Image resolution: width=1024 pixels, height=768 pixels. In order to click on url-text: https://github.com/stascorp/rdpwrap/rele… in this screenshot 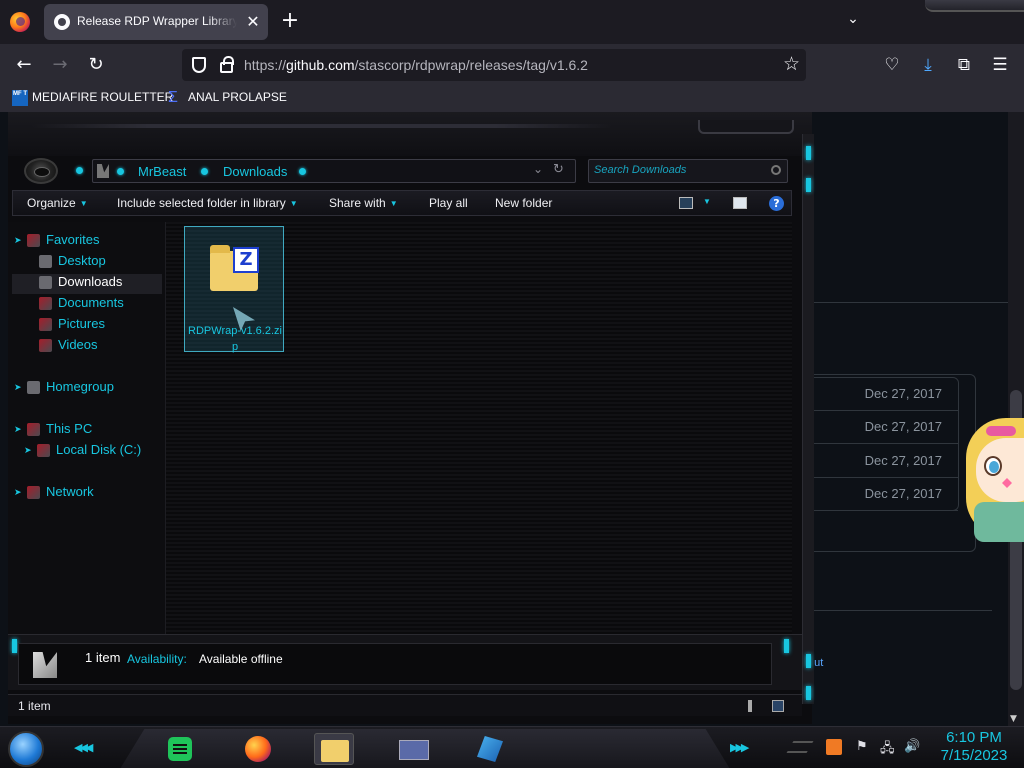, I will do `click(416, 65)`.